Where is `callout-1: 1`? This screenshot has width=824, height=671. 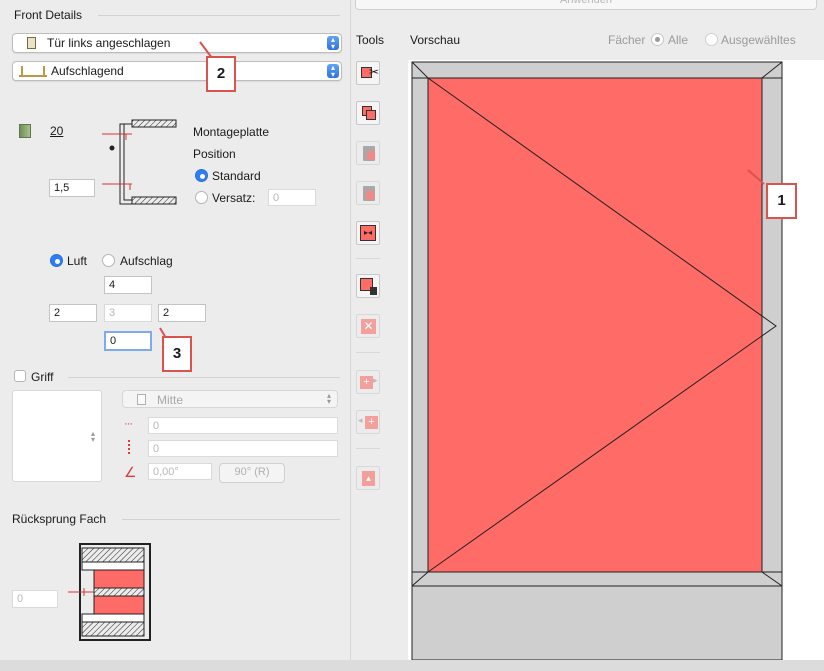
callout-1: 1 is located at coordinates (781, 201).